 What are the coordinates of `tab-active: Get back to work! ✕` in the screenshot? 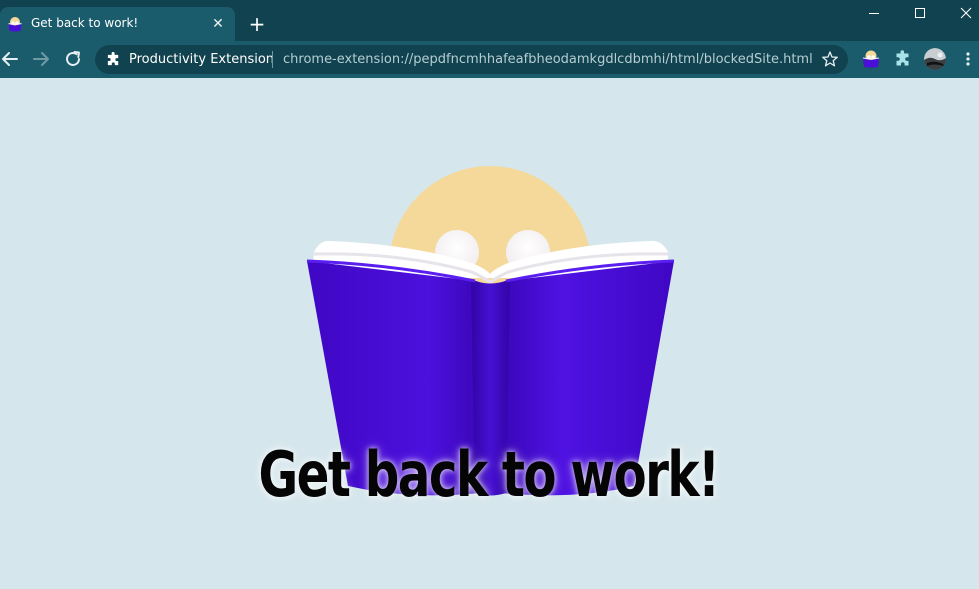 It's located at (117, 24).